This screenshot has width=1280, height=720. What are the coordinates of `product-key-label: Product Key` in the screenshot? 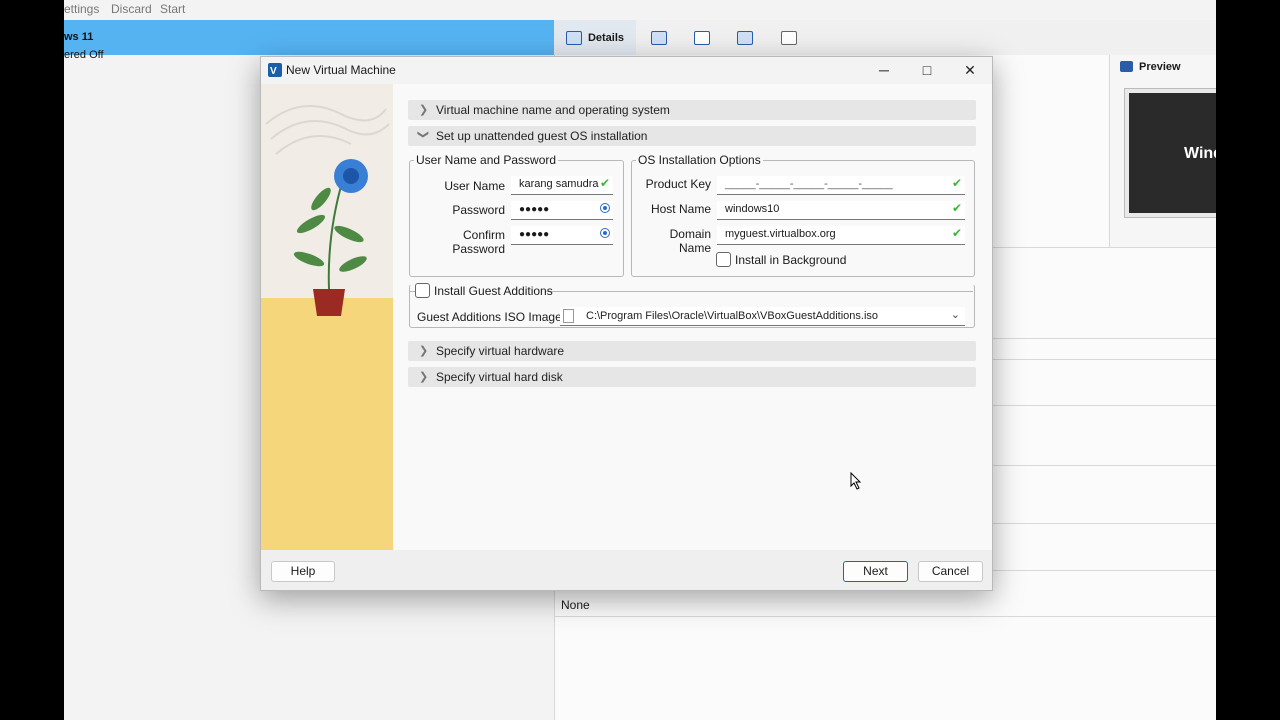 It's located at (678, 184).